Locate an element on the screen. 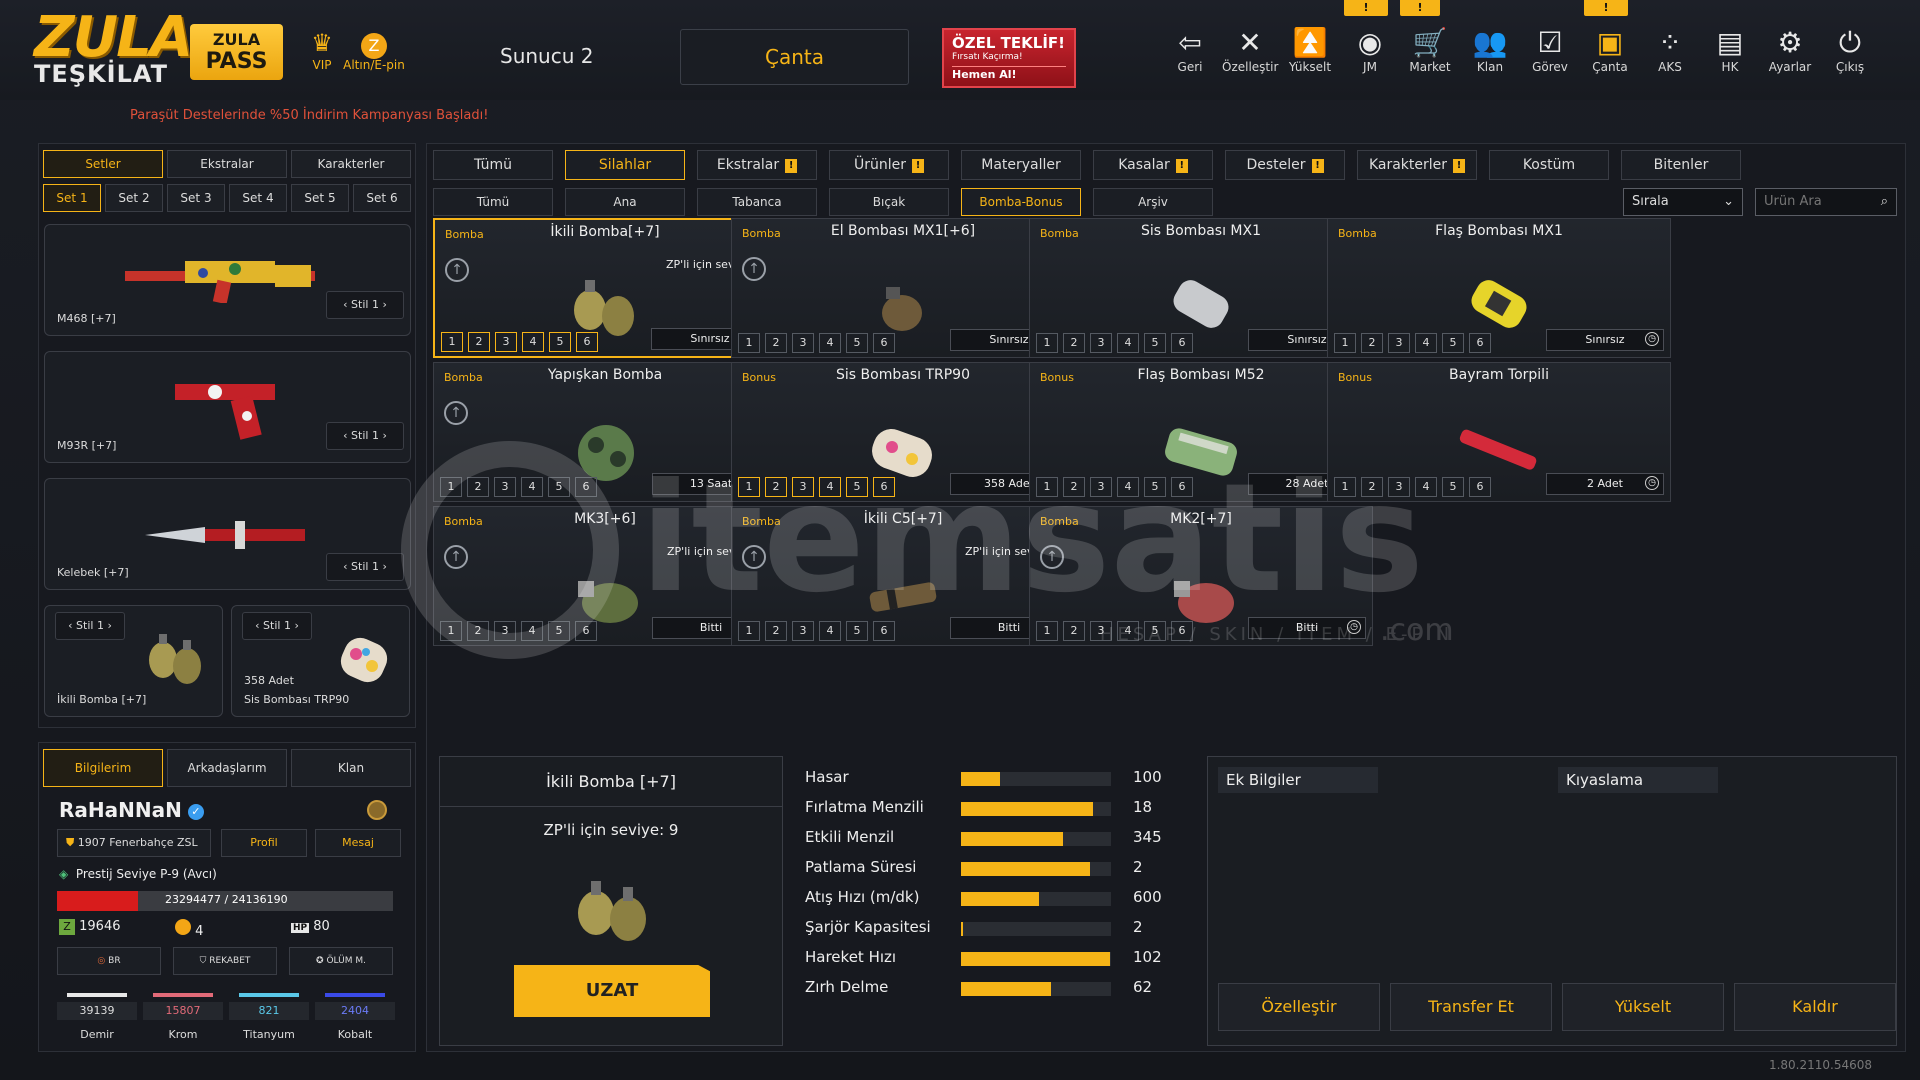 The image size is (1920, 1080). upgrade-button: Yükselt is located at coordinates (1643, 1007).